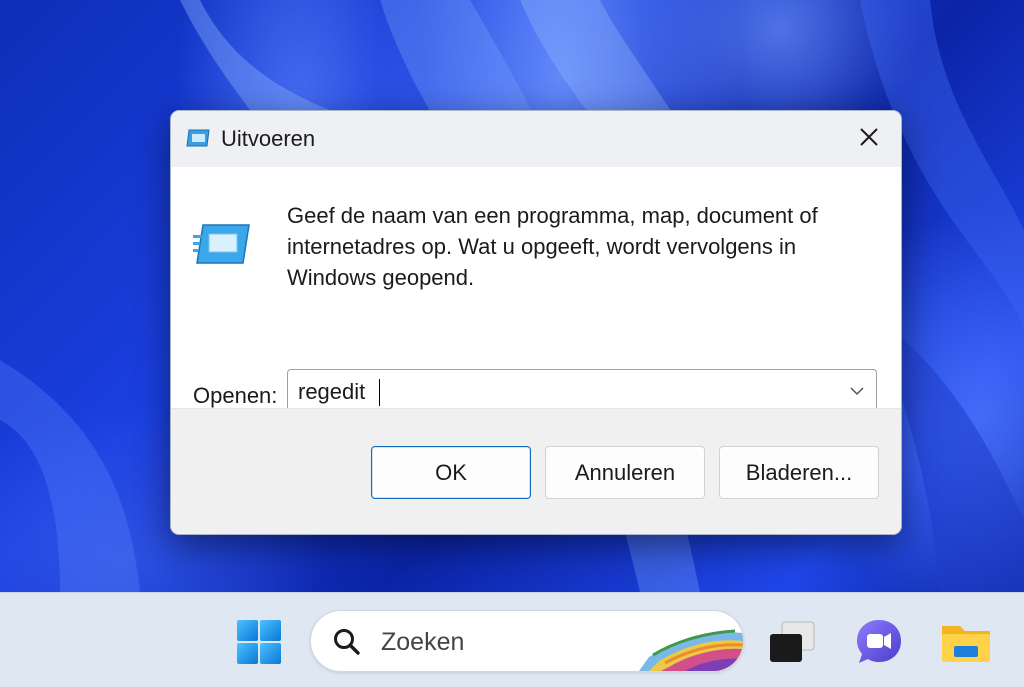  I want to click on dropdown-button, so click(857, 392).